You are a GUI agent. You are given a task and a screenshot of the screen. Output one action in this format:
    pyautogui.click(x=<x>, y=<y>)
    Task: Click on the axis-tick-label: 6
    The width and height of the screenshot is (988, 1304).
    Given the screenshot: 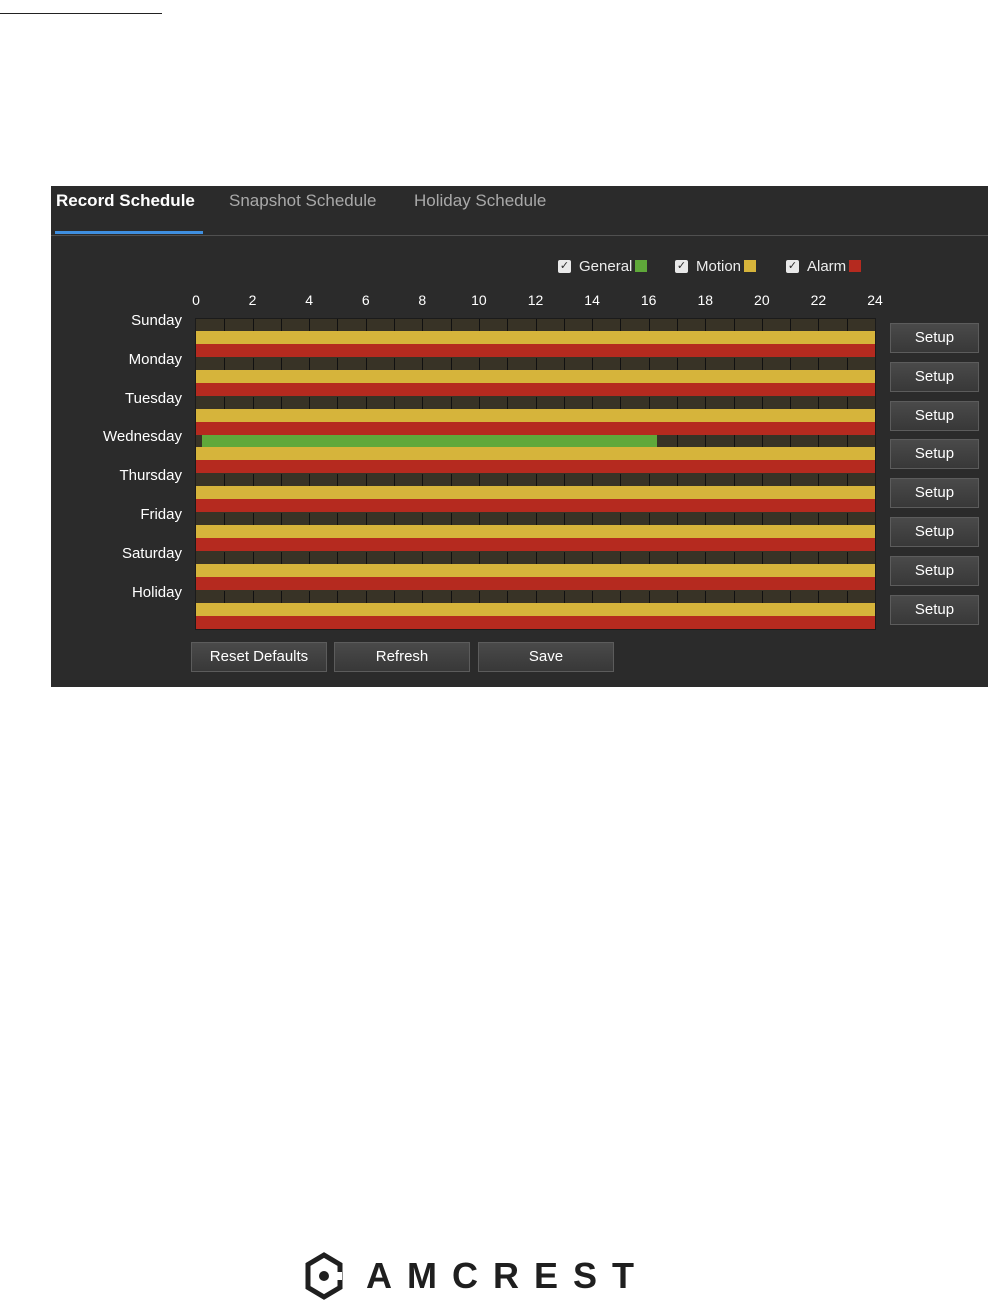 What is the action you would take?
    pyautogui.click(x=365, y=300)
    